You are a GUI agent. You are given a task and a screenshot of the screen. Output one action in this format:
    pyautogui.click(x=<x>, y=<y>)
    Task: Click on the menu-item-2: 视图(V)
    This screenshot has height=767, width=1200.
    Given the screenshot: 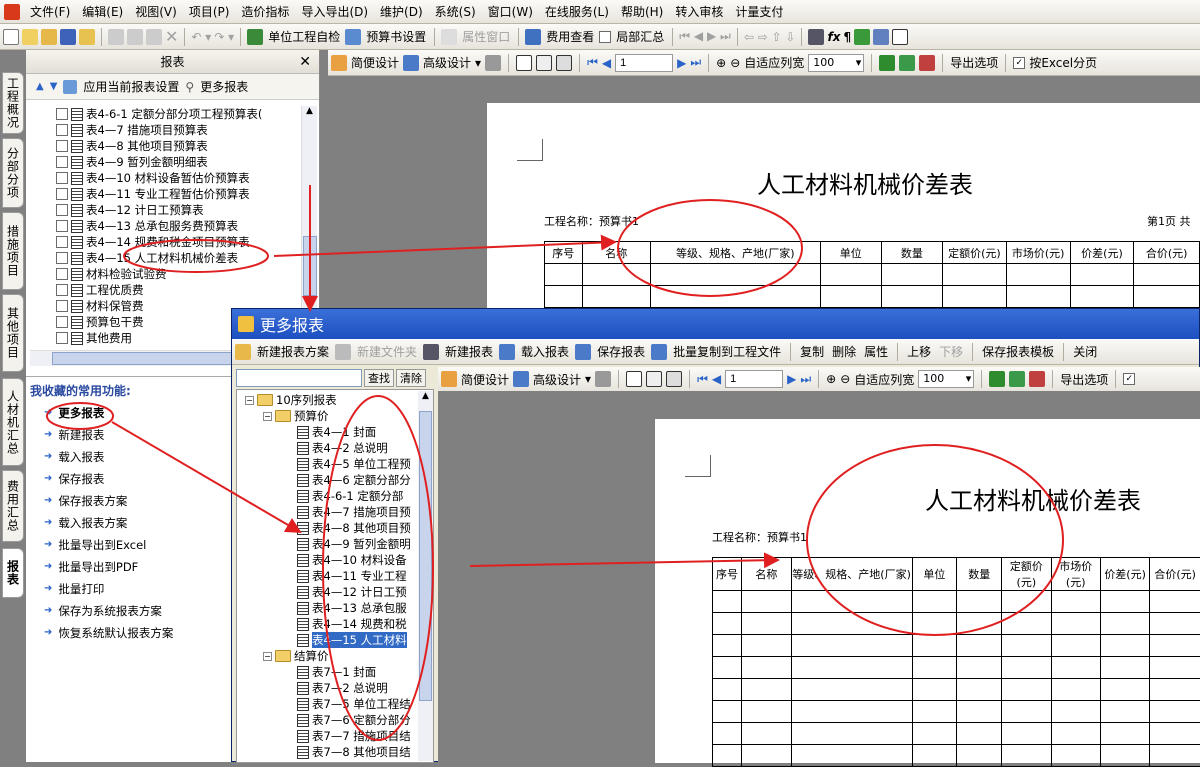 What is the action you would take?
    pyautogui.click(x=156, y=12)
    